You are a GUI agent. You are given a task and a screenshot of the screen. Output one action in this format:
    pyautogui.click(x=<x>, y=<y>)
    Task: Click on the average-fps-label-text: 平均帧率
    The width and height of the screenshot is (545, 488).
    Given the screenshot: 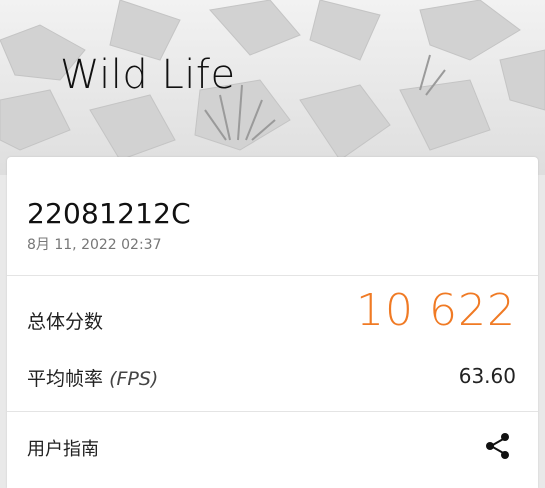 What is the action you would take?
    pyautogui.click(x=65, y=379)
    